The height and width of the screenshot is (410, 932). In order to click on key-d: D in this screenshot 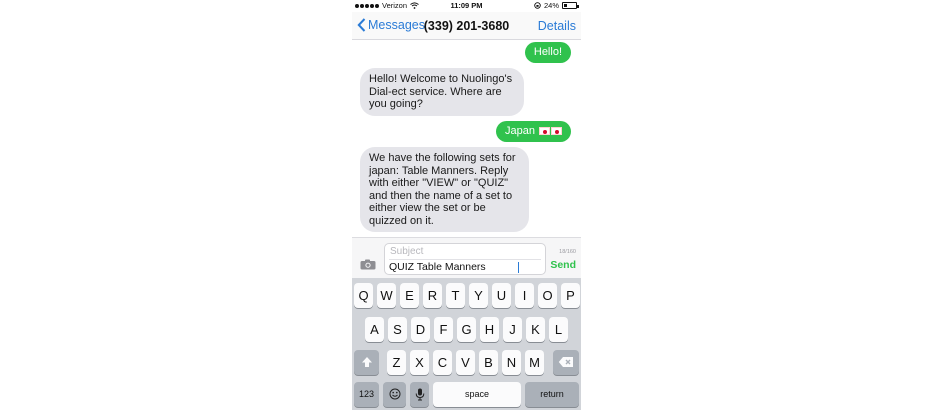, I will do `click(420, 329)`.